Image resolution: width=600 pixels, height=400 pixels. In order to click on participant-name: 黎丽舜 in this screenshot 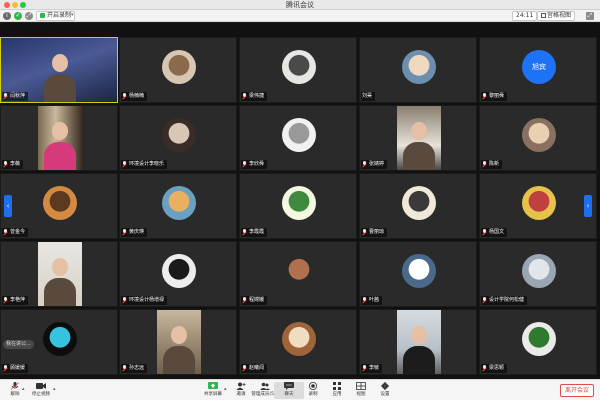, I will do `click(497, 96)`.